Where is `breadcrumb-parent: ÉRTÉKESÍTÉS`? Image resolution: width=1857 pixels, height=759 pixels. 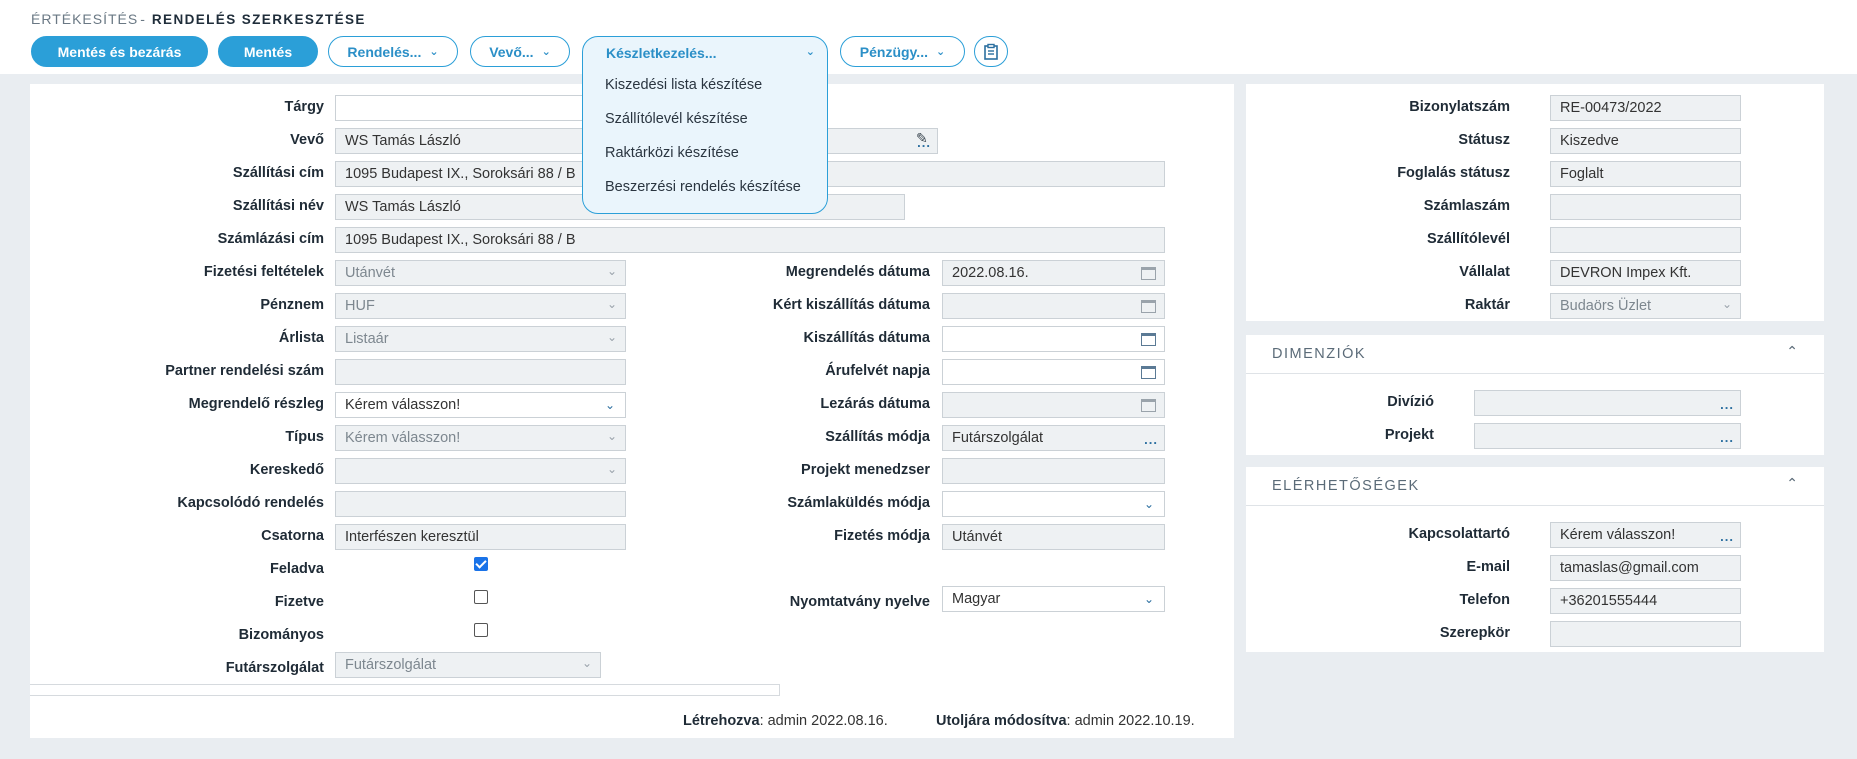 breadcrumb-parent: ÉRTÉKESÍTÉS is located at coordinates (84, 19).